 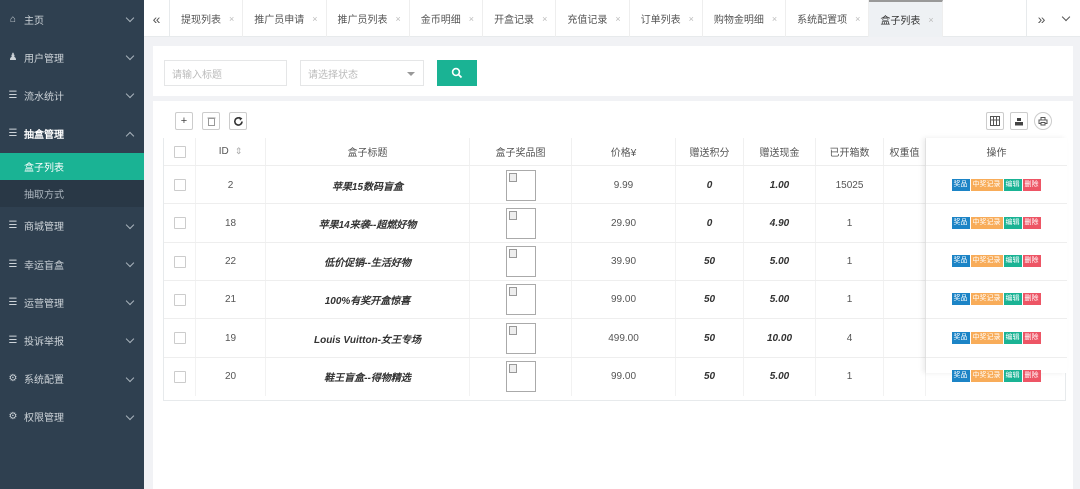 I want to click on sidebar-item: ☰ 抽盒管理, so click(x=72, y=134).